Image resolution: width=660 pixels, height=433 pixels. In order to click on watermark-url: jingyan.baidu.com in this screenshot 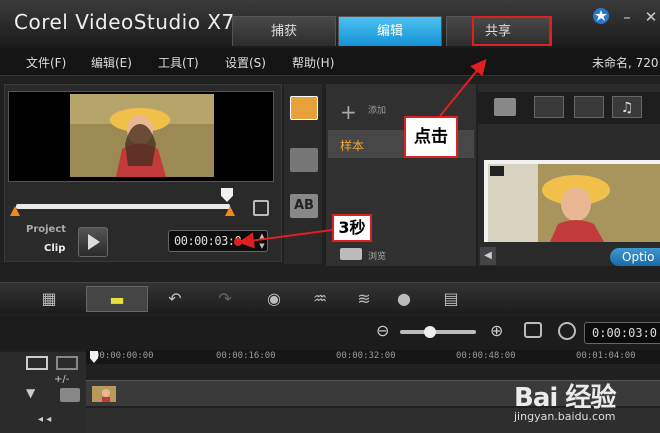, I will do `click(565, 416)`.